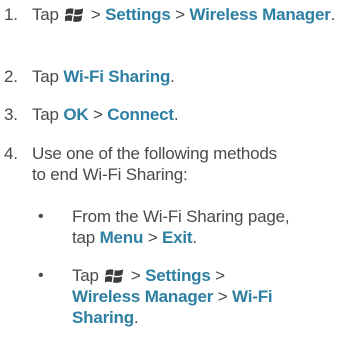 This screenshot has height=337, width=341. What do you see at coordinates (11, 76) in the screenshot?
I see `step-number: 2.` at bounding box center [11, 76].